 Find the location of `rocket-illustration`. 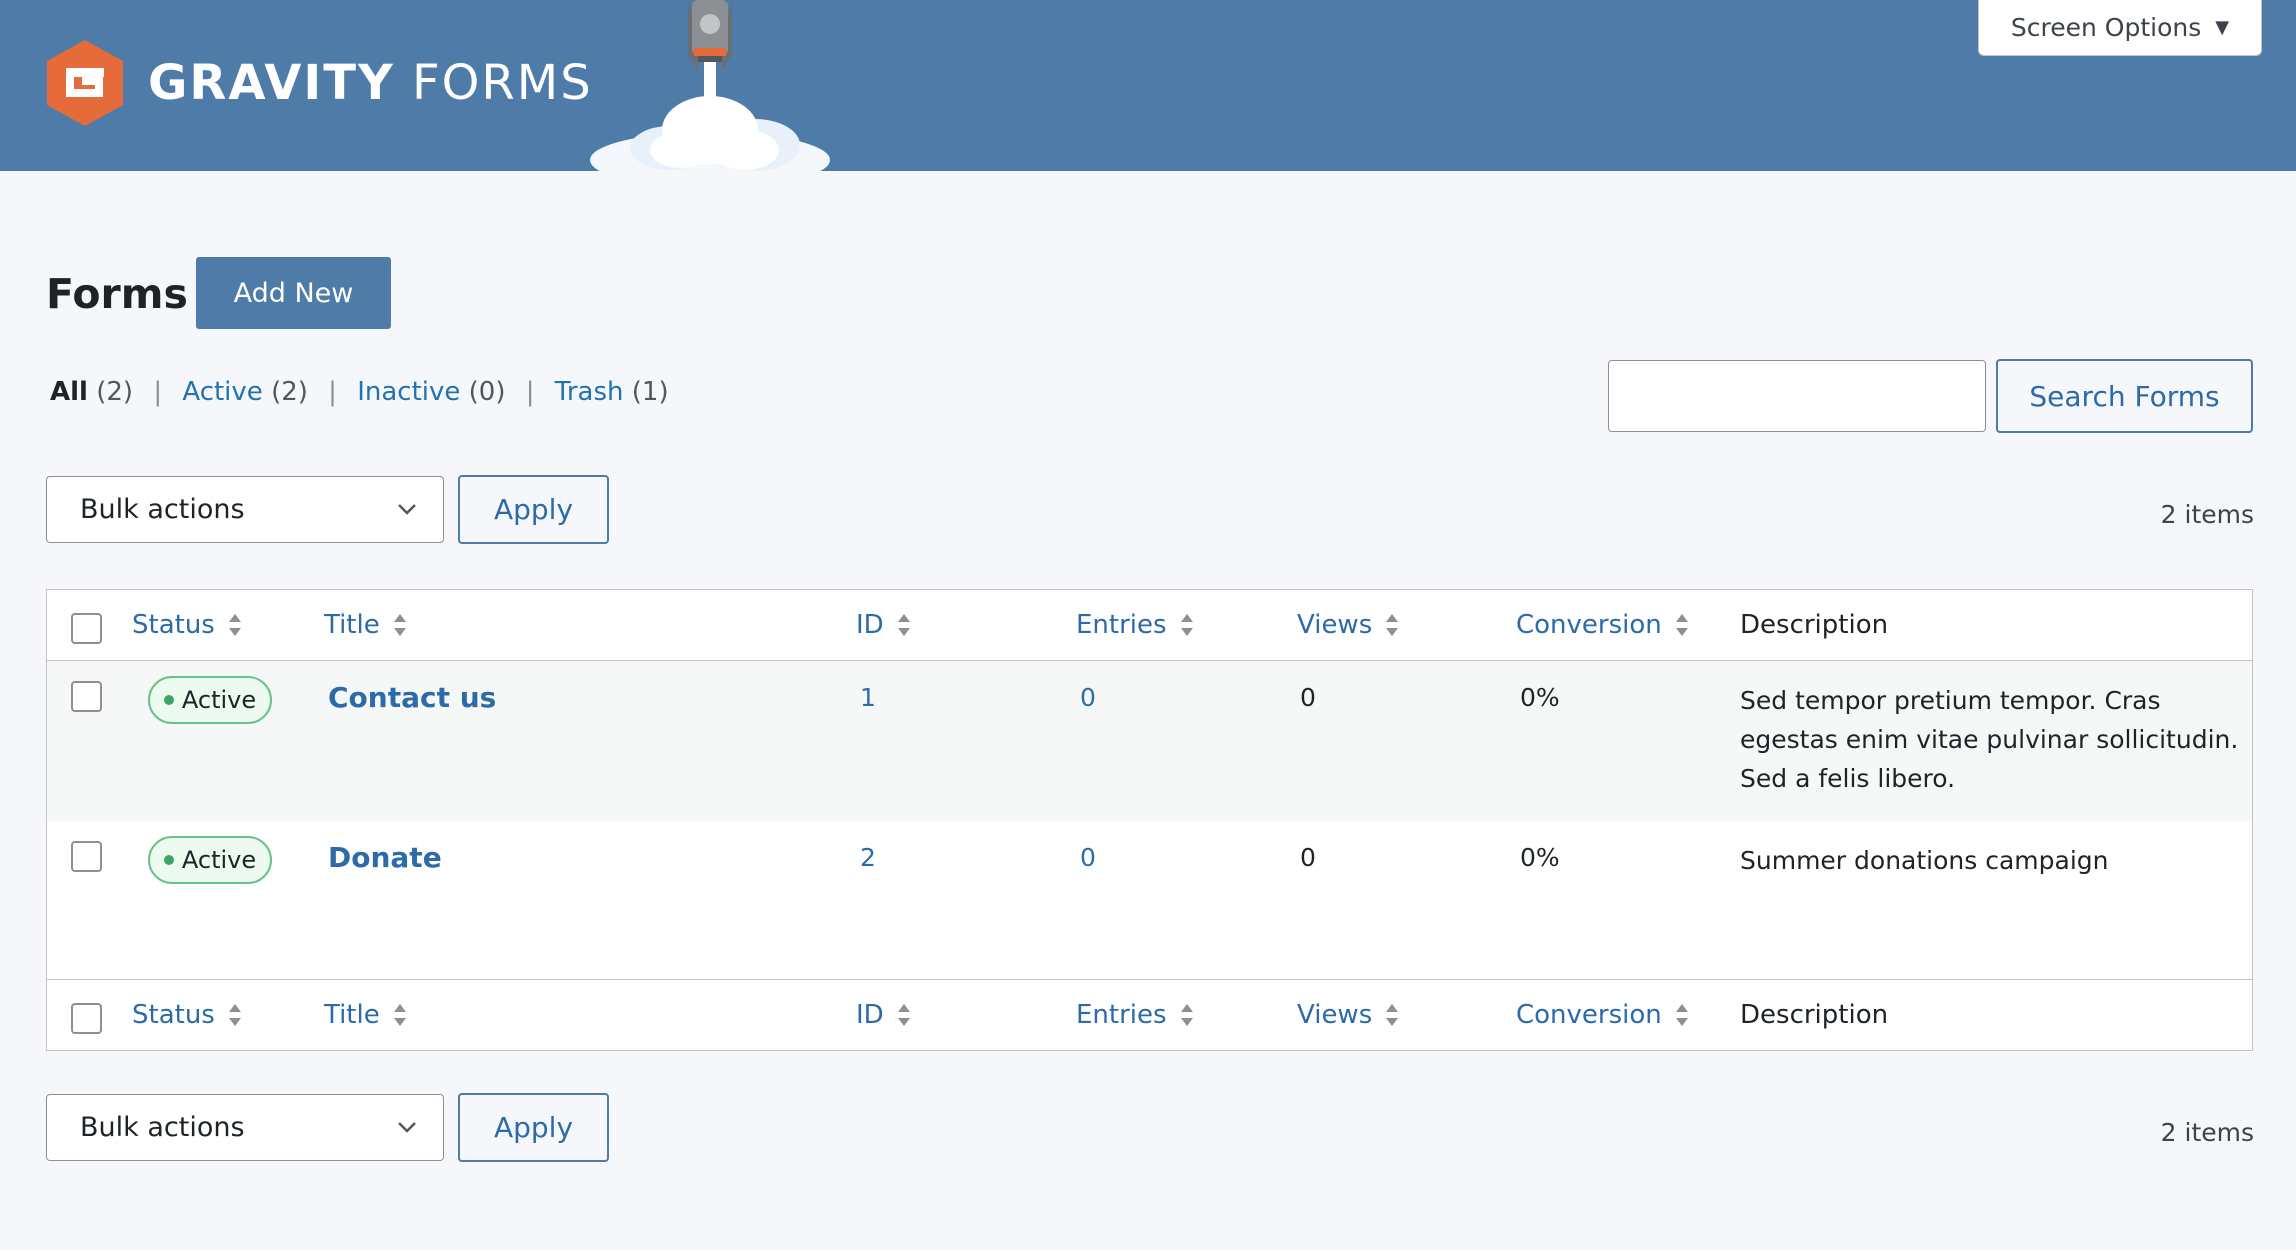

rocket-illustration is located at coordinates (710, 85).